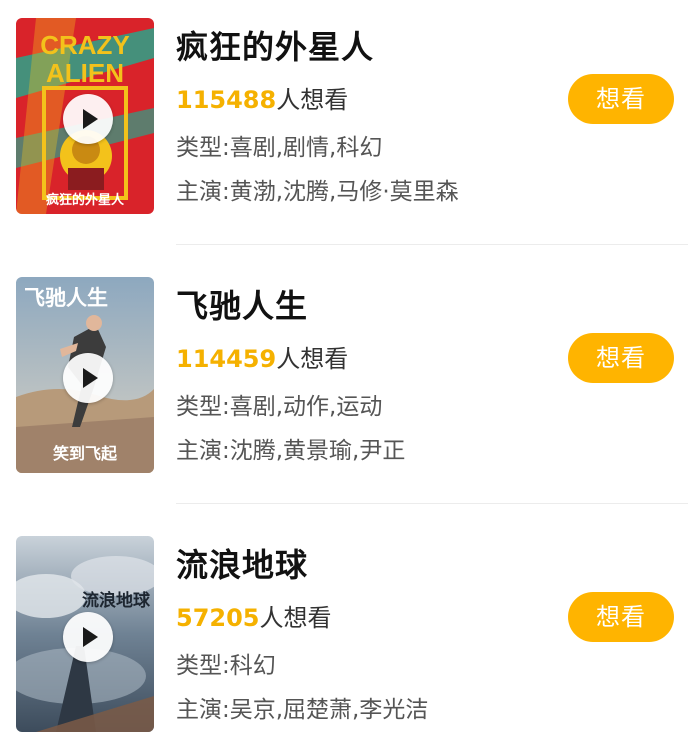 The width and height of the screenshot is (688, 755). I want to click on want-to-see-count: 57205人想看, so click(254, 615).